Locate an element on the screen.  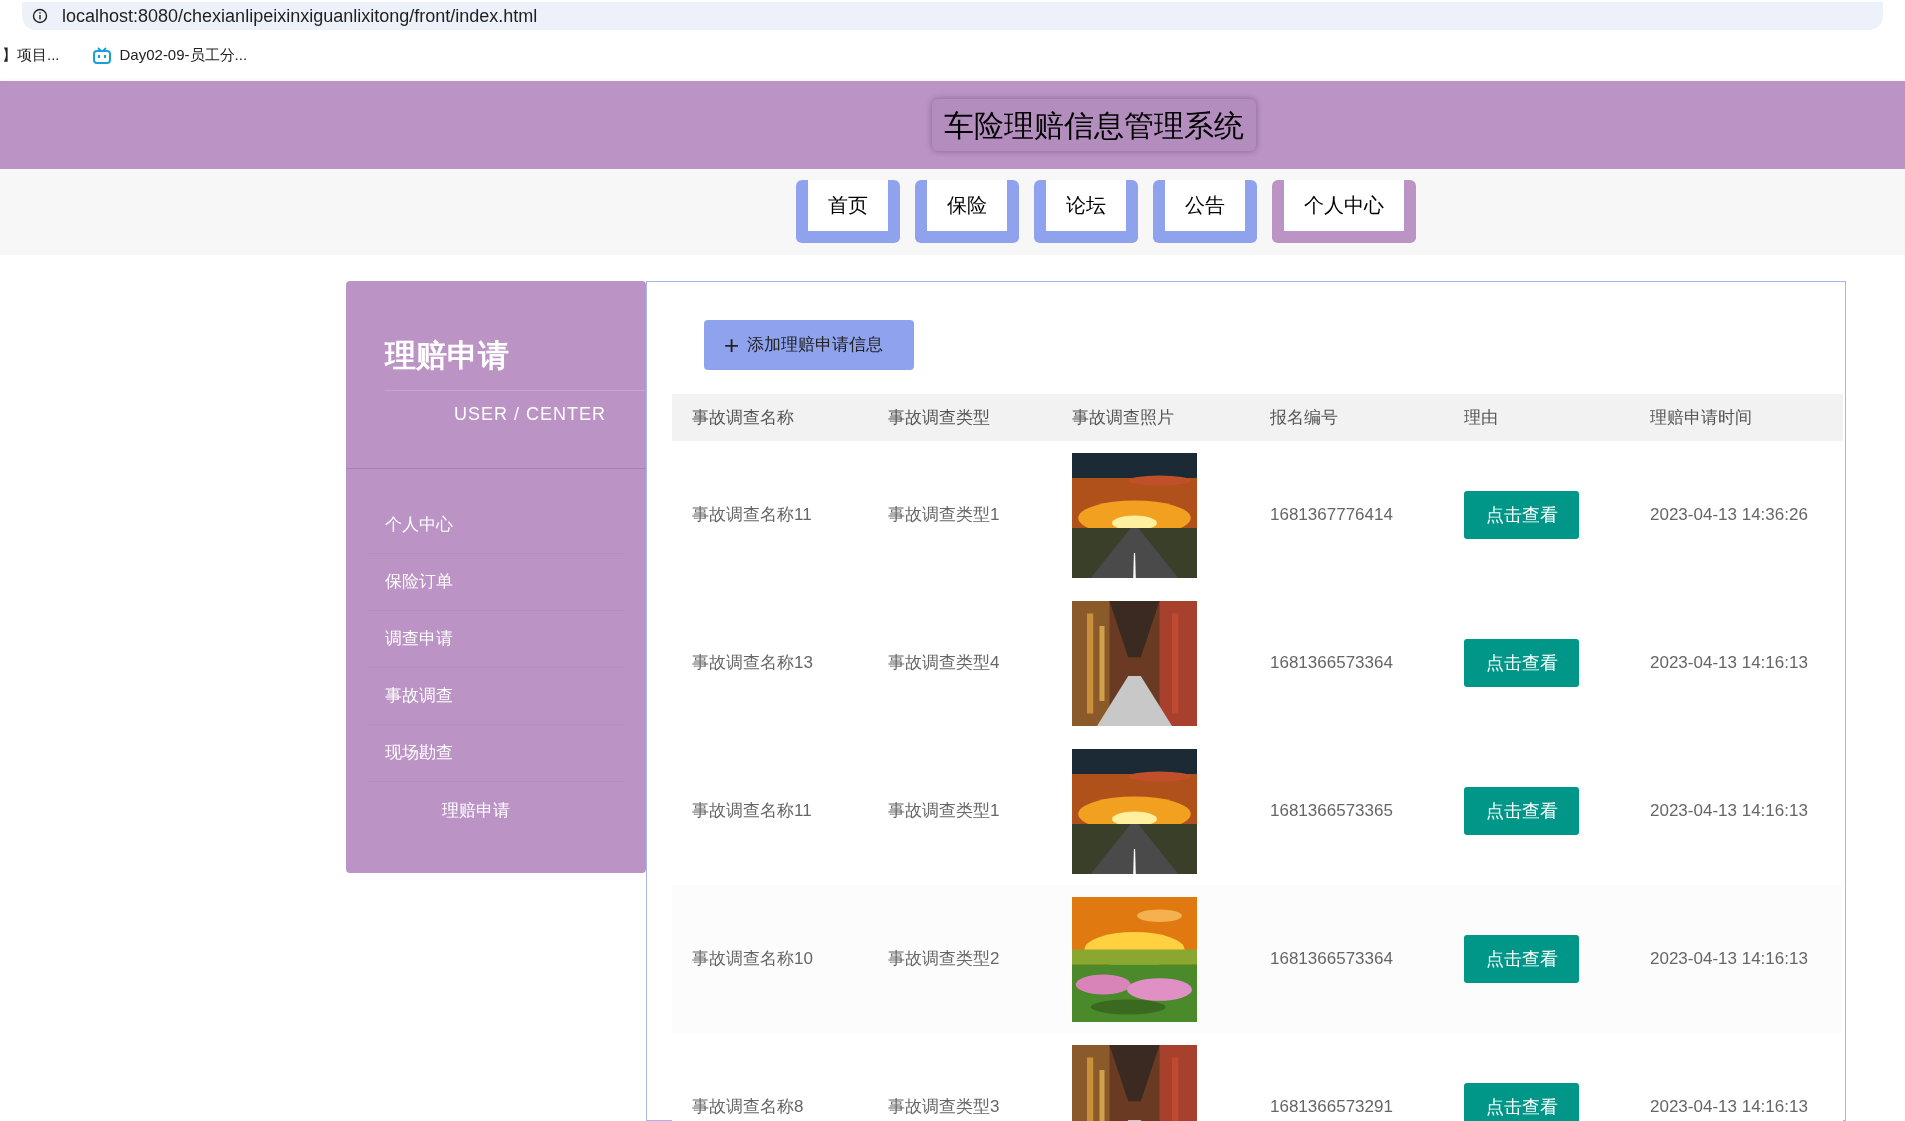
sidebar-item: 理赔申请 is located at coordinates (496, 810).